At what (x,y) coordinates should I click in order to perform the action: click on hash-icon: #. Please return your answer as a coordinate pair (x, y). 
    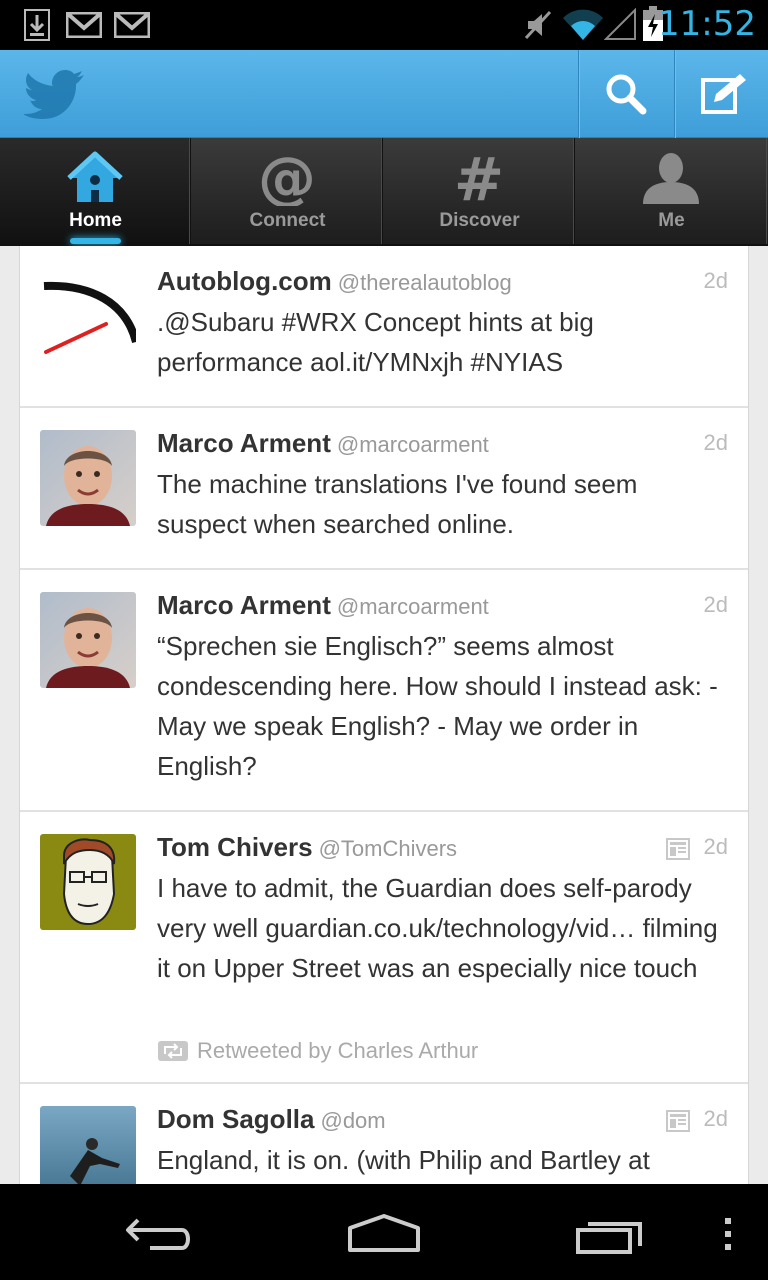
    Looking at the image, I should click on (479, 178).